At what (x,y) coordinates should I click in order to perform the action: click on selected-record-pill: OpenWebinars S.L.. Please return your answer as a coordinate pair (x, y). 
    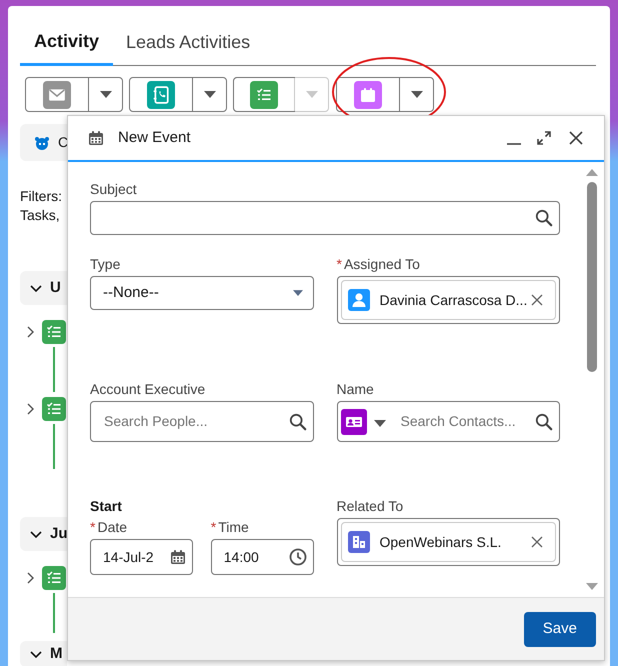
    Looking at the image, I should click on (448, 542).